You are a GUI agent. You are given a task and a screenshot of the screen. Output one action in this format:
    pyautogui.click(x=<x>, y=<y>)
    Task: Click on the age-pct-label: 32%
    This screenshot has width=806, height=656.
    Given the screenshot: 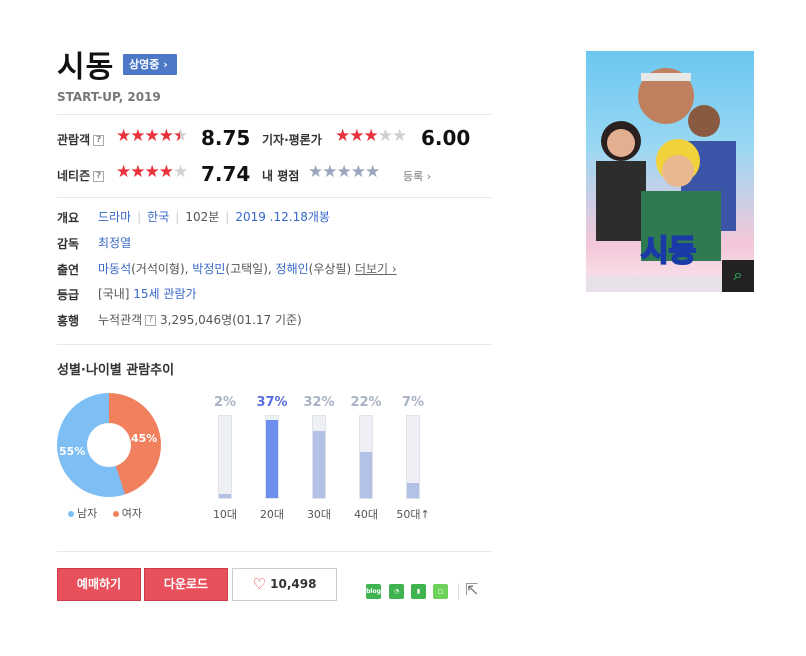 What is the action you would take?
    pyautogui.click(x=319, y=402)
    